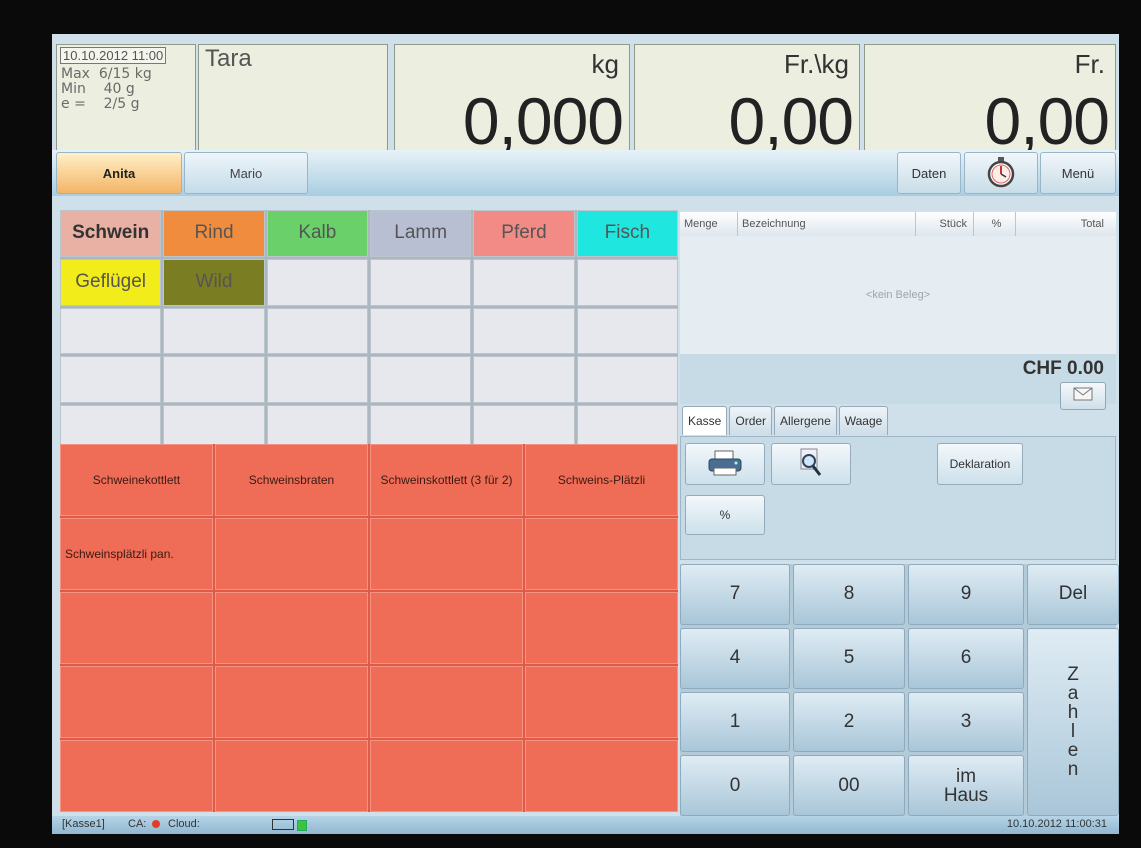 The image size is (1141, 848). Describe the element at coordinates (136, 554) in the screenshot. I see `product-button: Schweinsplätzli pan.` at that location.